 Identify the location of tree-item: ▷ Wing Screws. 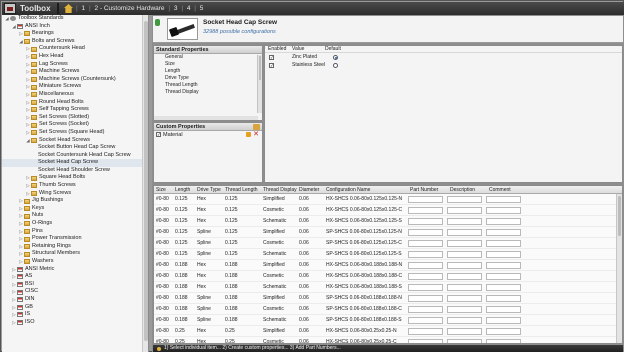
(75, 194).